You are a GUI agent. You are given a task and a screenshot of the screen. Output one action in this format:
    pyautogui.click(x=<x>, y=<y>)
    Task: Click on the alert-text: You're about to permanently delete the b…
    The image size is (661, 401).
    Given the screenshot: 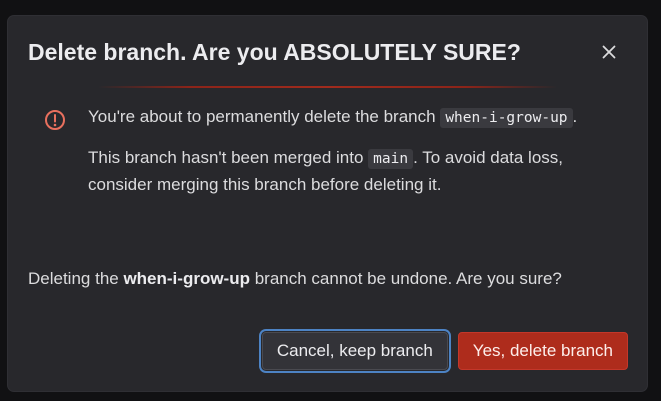 What is the action you would take?
    pyautogui.click(x=264, y=116)
    